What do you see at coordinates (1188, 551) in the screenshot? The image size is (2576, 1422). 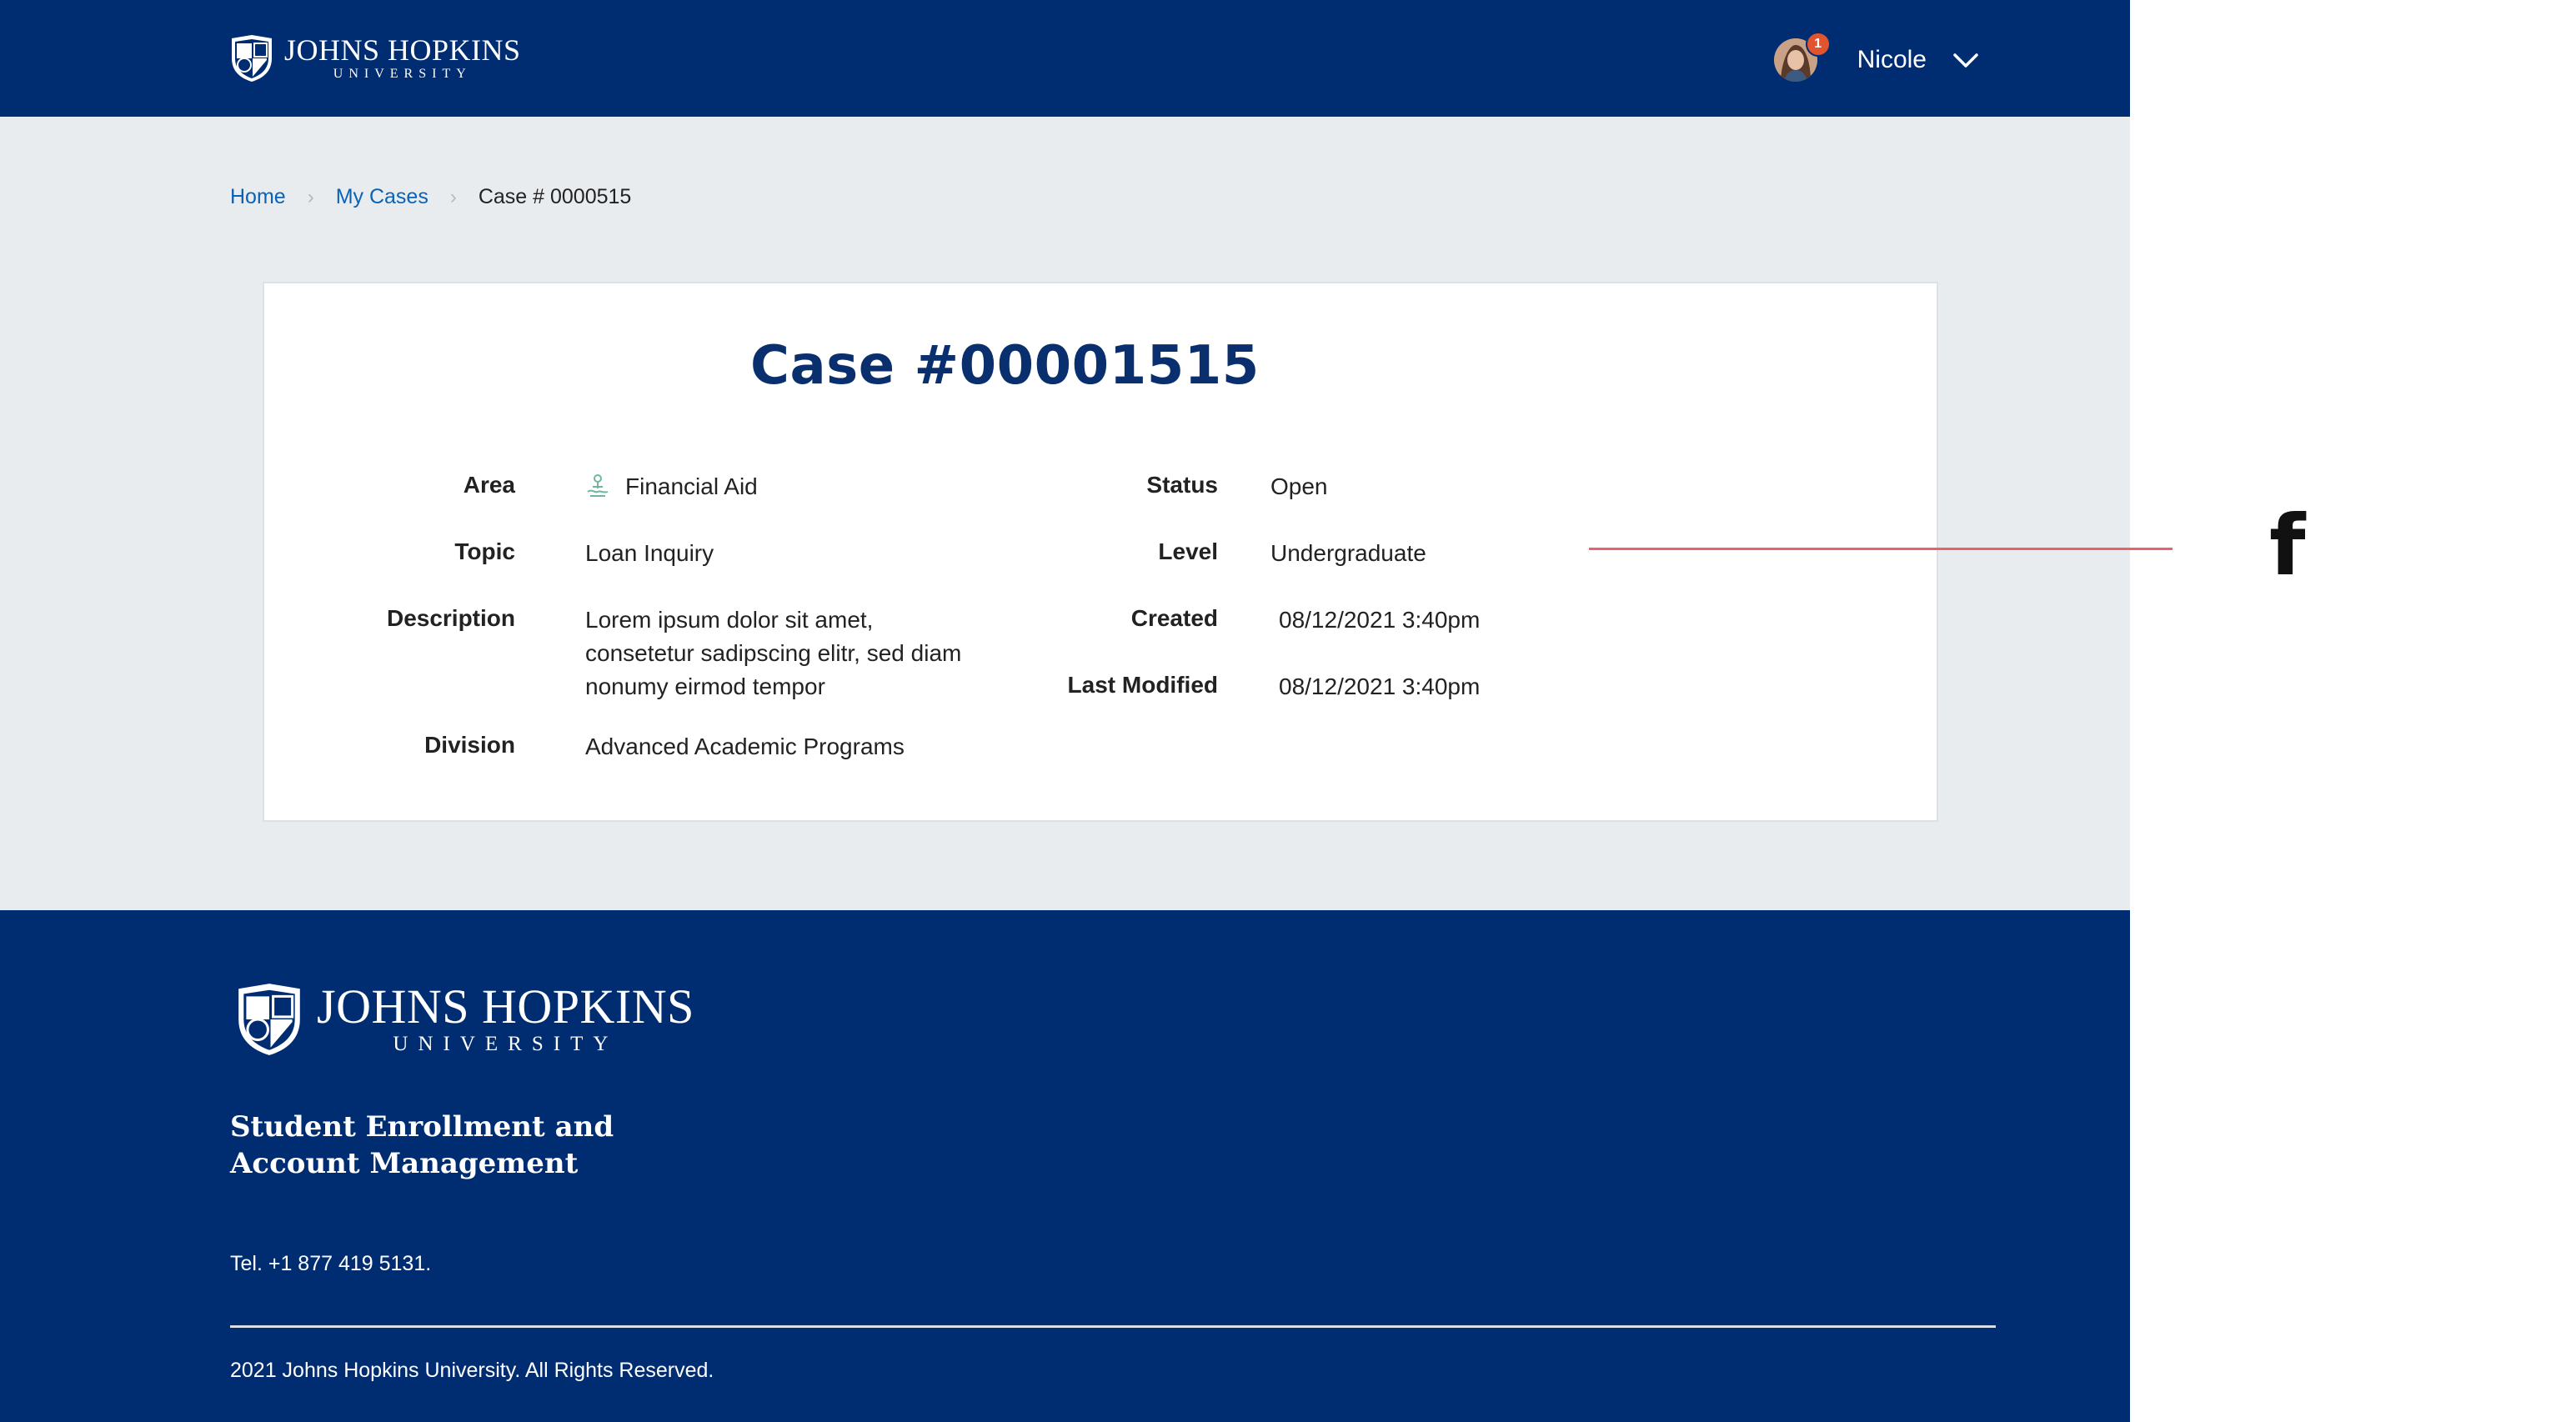 I see `level-label: Level` at bounding box center [1188, 551].